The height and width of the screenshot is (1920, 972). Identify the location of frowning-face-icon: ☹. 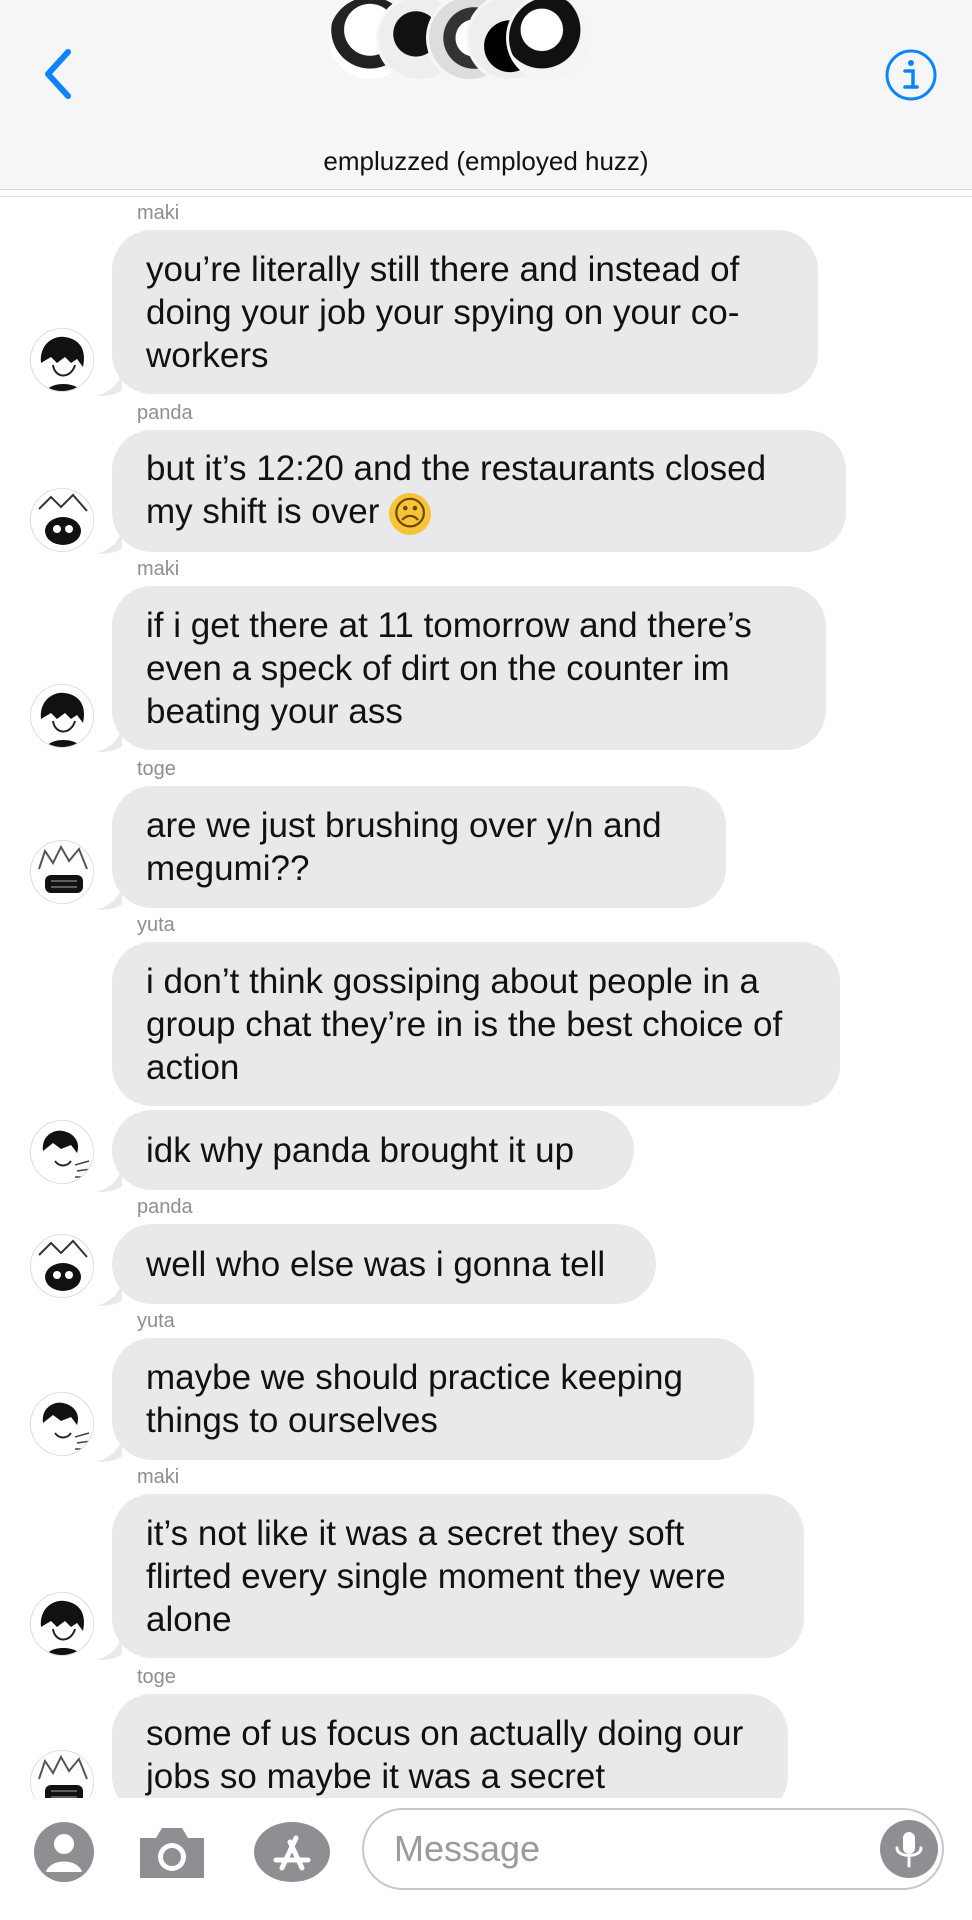
(410, 513).